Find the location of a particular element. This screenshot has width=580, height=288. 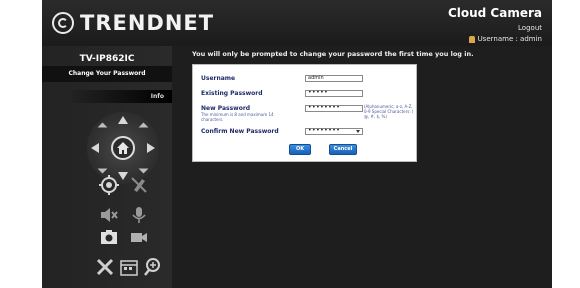

new-password-label: New Password is located at coordinates (226, 108).